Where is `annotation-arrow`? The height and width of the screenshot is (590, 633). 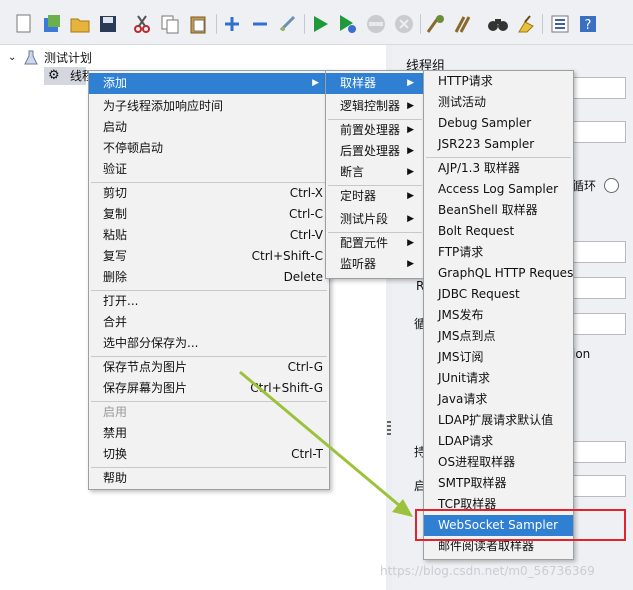
annotation-arrow is located at coordinates (326, 443).